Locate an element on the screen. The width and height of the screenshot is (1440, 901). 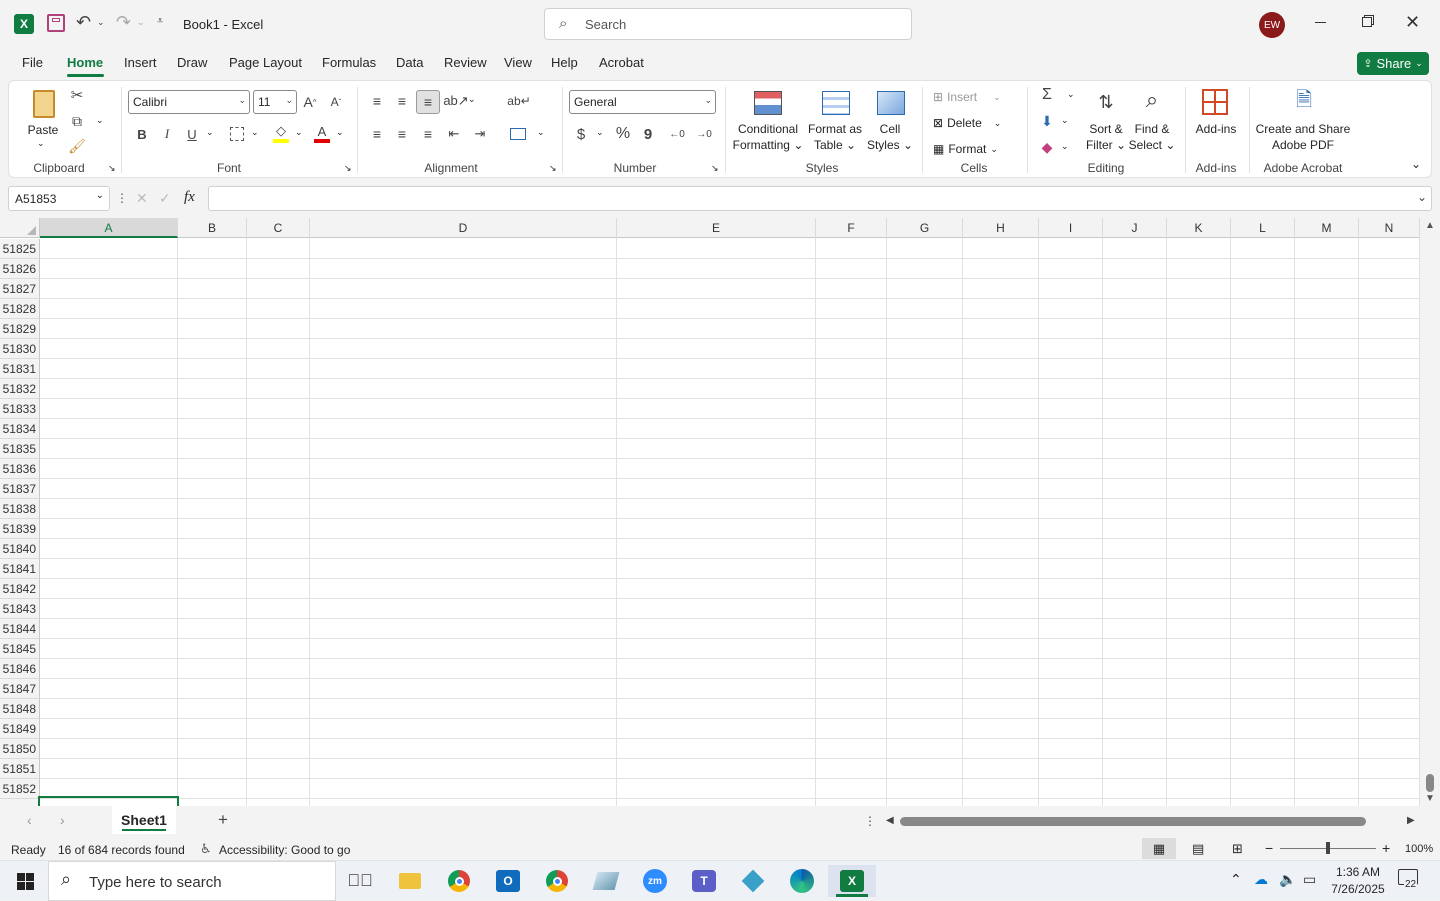
column-header-k: K is located at coordinates (1199, 228).